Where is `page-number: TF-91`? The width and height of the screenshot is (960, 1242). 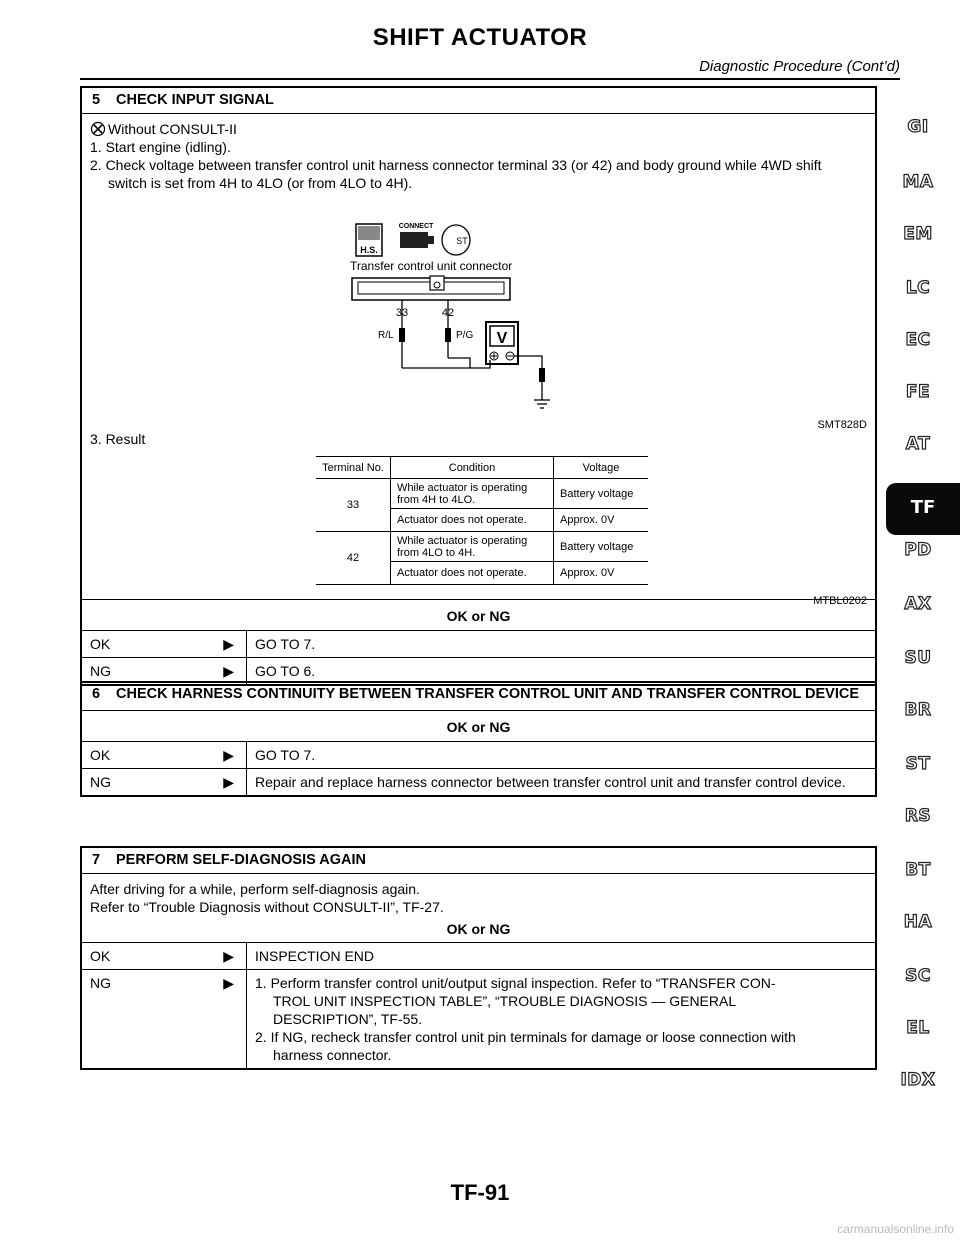
page-number: TF-91 is located at coordinates (480, 1192).